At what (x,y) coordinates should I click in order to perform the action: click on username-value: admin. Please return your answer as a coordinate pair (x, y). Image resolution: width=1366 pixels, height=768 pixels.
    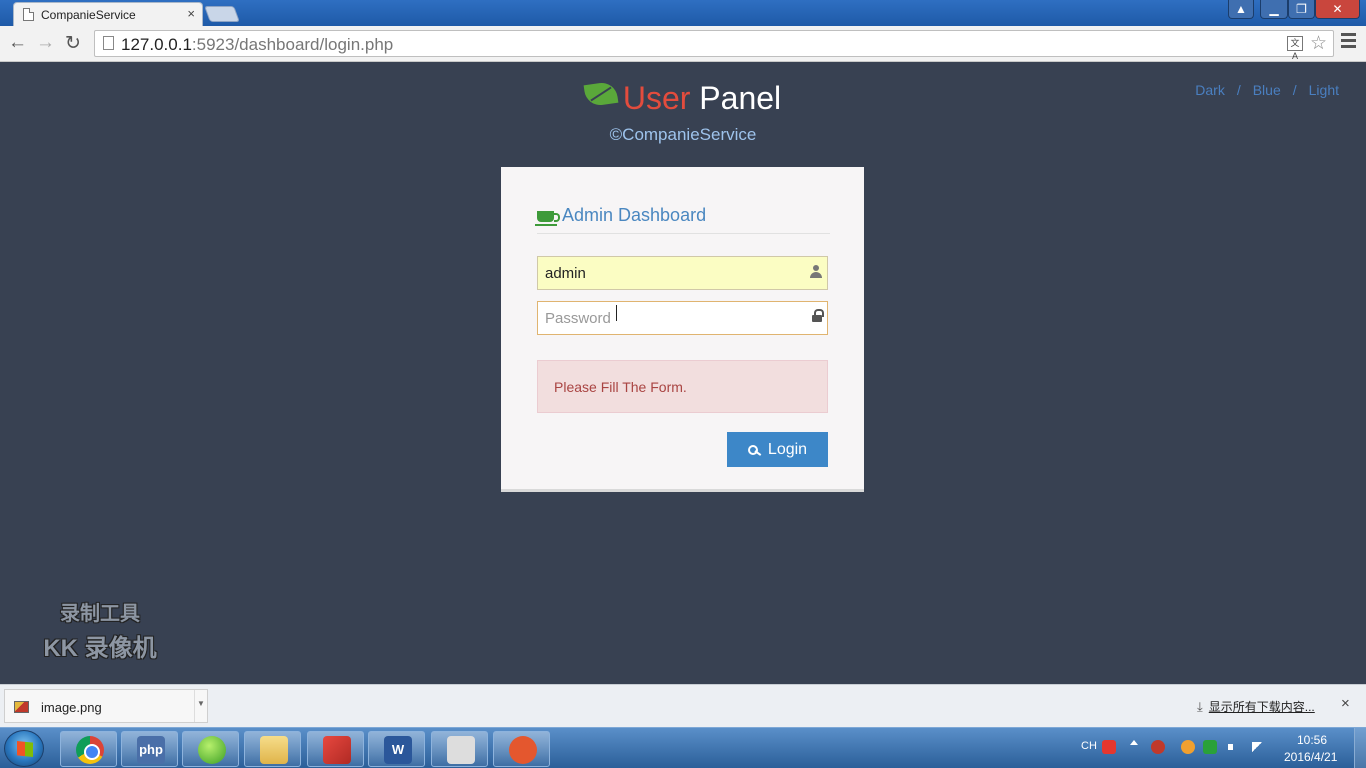
    Looking at the image, I should click on (565, 273).